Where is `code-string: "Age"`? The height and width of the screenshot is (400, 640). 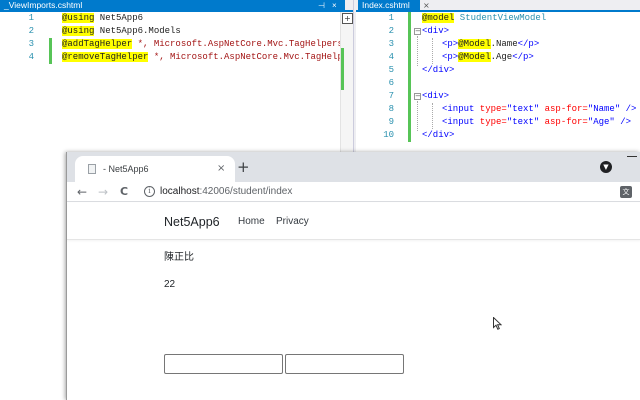 code-string: "Age" is located at coordinates (601, 122).